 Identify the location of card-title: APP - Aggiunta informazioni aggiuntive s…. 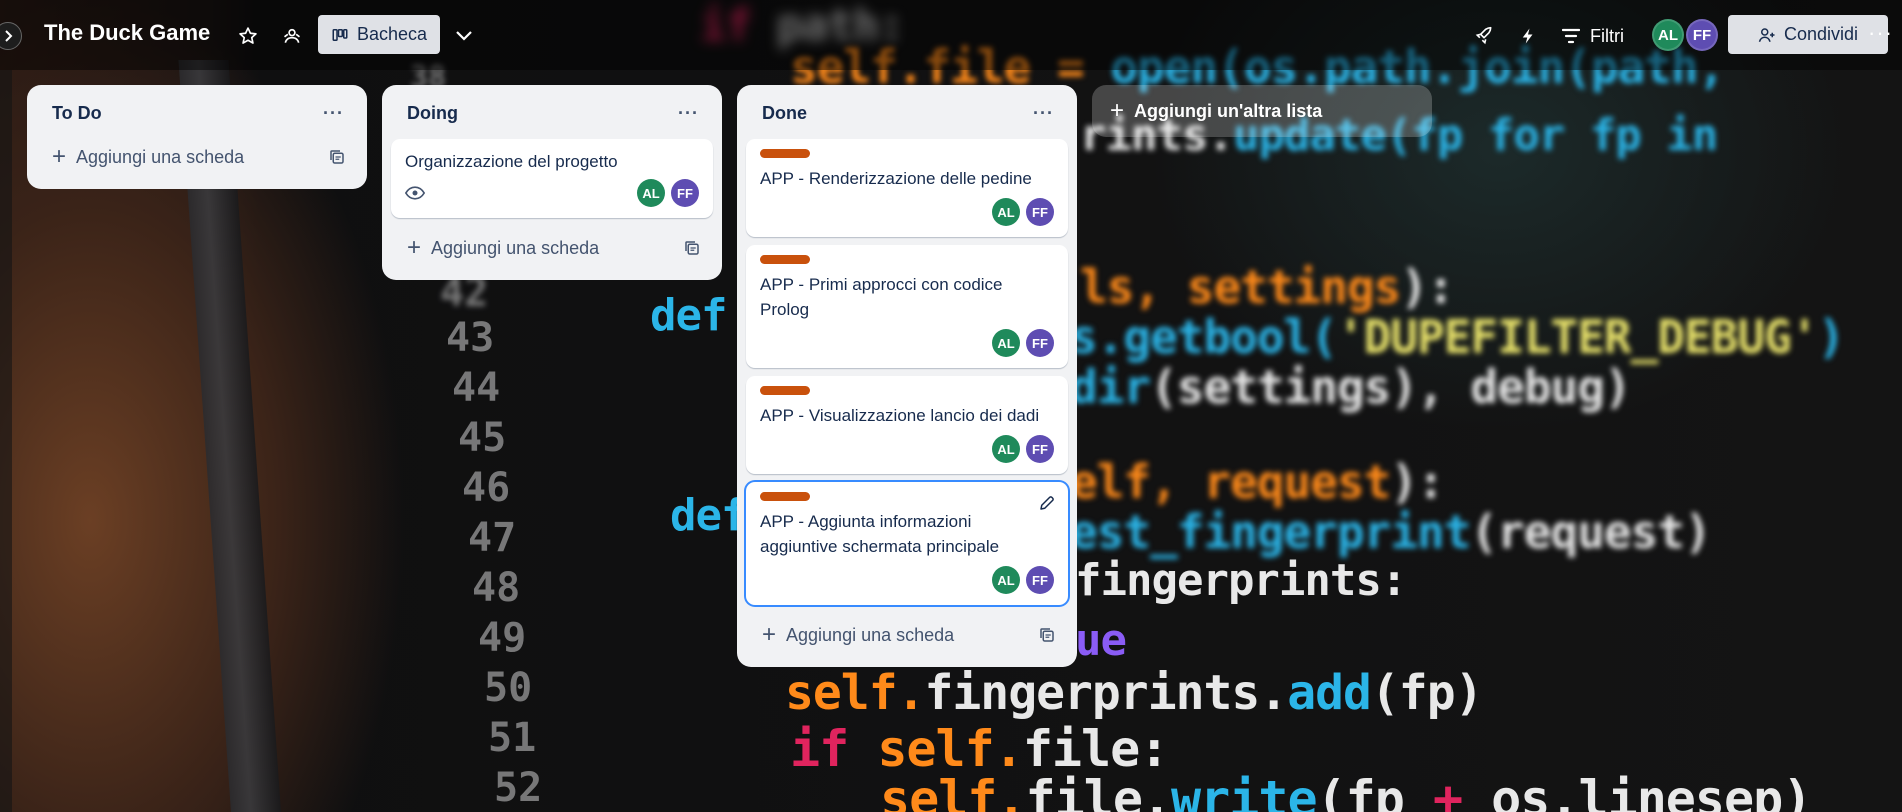
(880, 534).